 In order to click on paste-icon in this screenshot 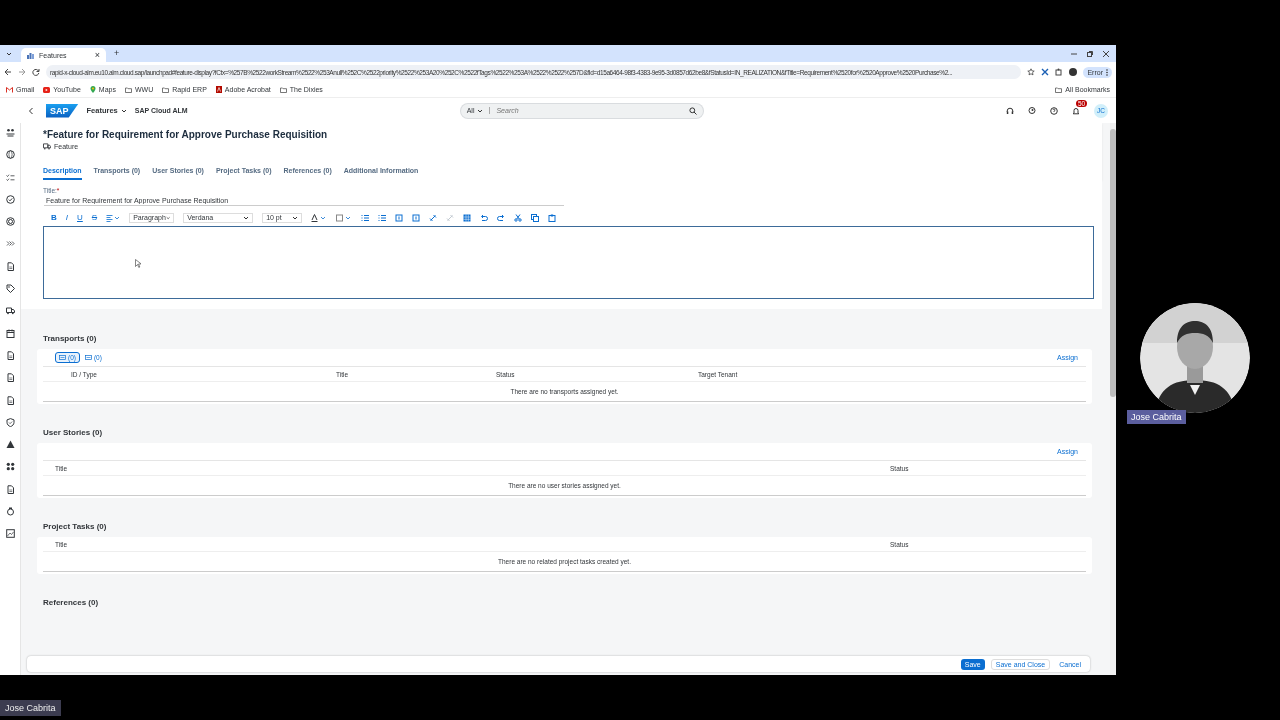, I will do `click(552, 217)`.